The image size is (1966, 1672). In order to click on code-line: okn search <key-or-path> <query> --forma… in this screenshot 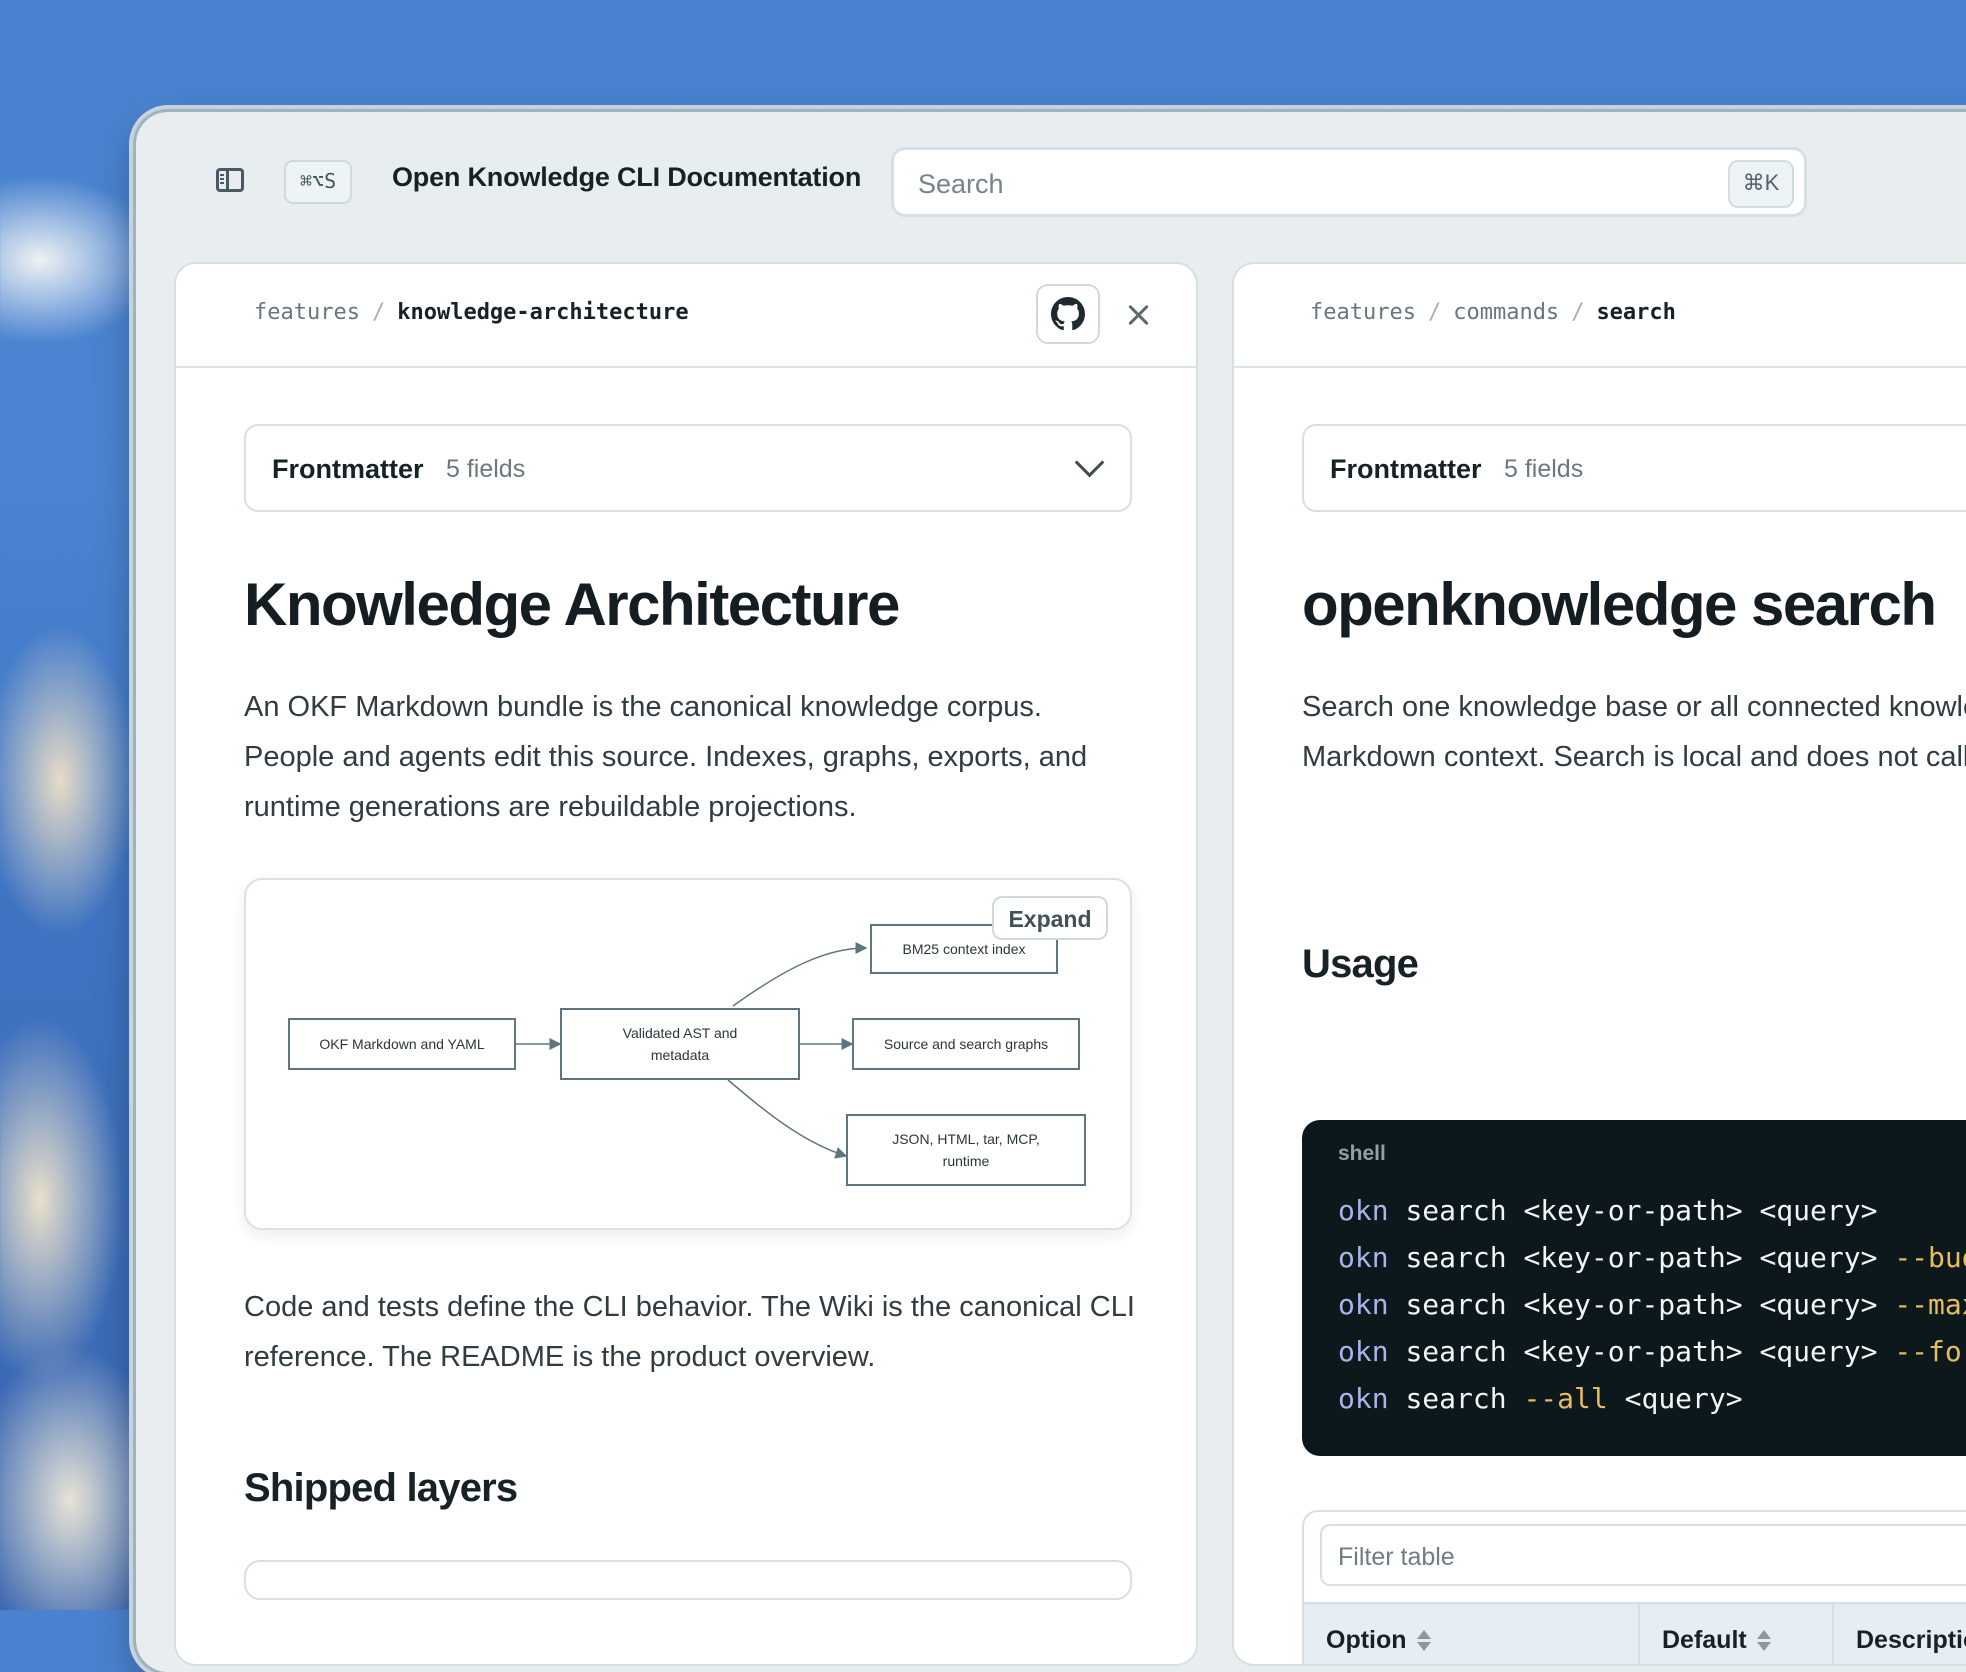, I will do `click(1652, 1351)`.